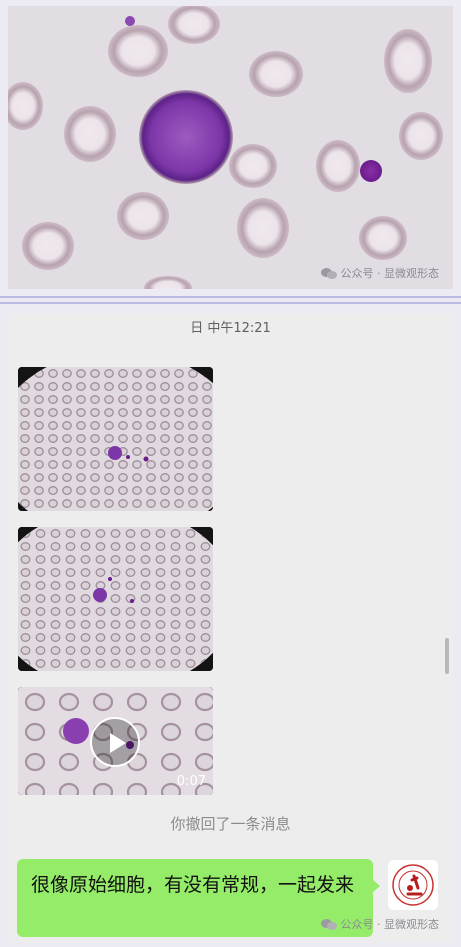 The height and width of the screenshot is (947, 461). I want to click on video-message: 0:07, so click(115, 741).